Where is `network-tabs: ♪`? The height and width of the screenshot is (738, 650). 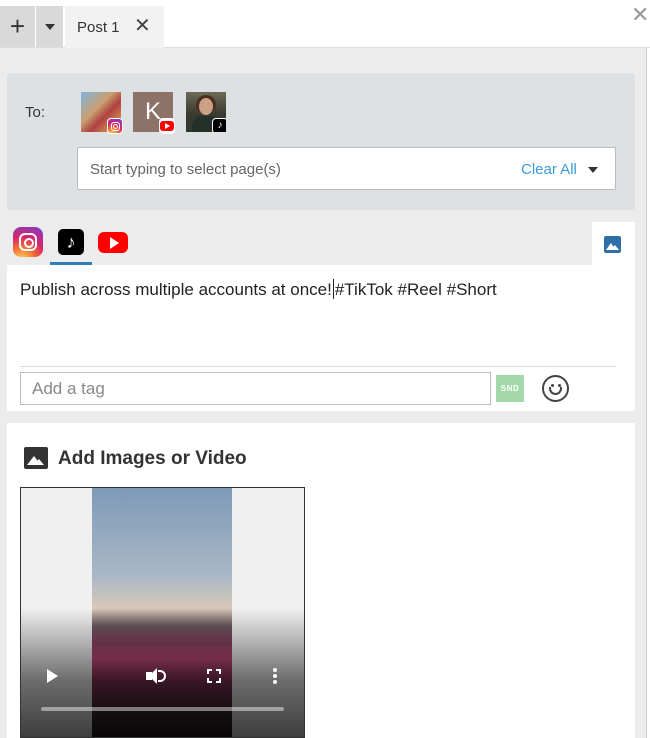 network-tabs: ♪ is located at coordinates (299, 243).